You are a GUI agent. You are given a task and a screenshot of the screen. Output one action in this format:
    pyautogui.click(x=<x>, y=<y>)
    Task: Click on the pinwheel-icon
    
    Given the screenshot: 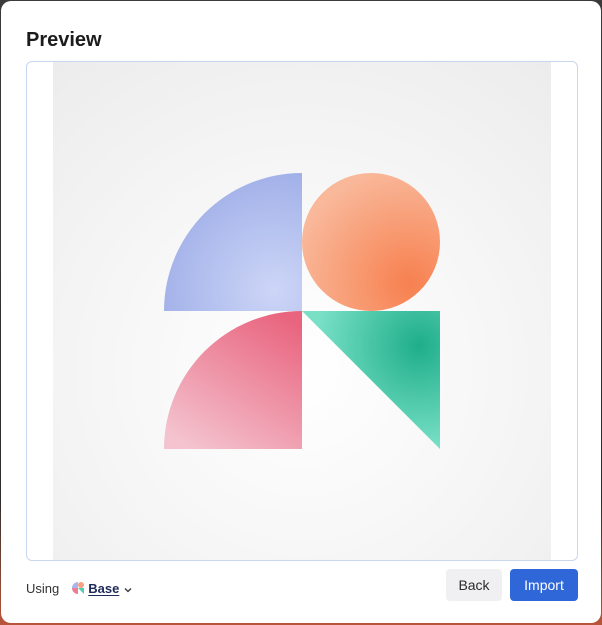 What is the action you would take?
    pyautogui.click(x=78, y=588)
    